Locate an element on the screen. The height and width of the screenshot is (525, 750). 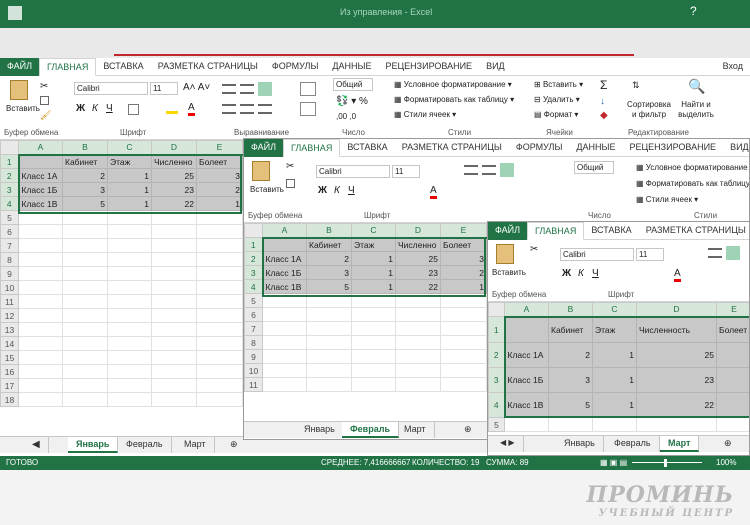
font-size-select: 11 is located at coordinates (164, 88).